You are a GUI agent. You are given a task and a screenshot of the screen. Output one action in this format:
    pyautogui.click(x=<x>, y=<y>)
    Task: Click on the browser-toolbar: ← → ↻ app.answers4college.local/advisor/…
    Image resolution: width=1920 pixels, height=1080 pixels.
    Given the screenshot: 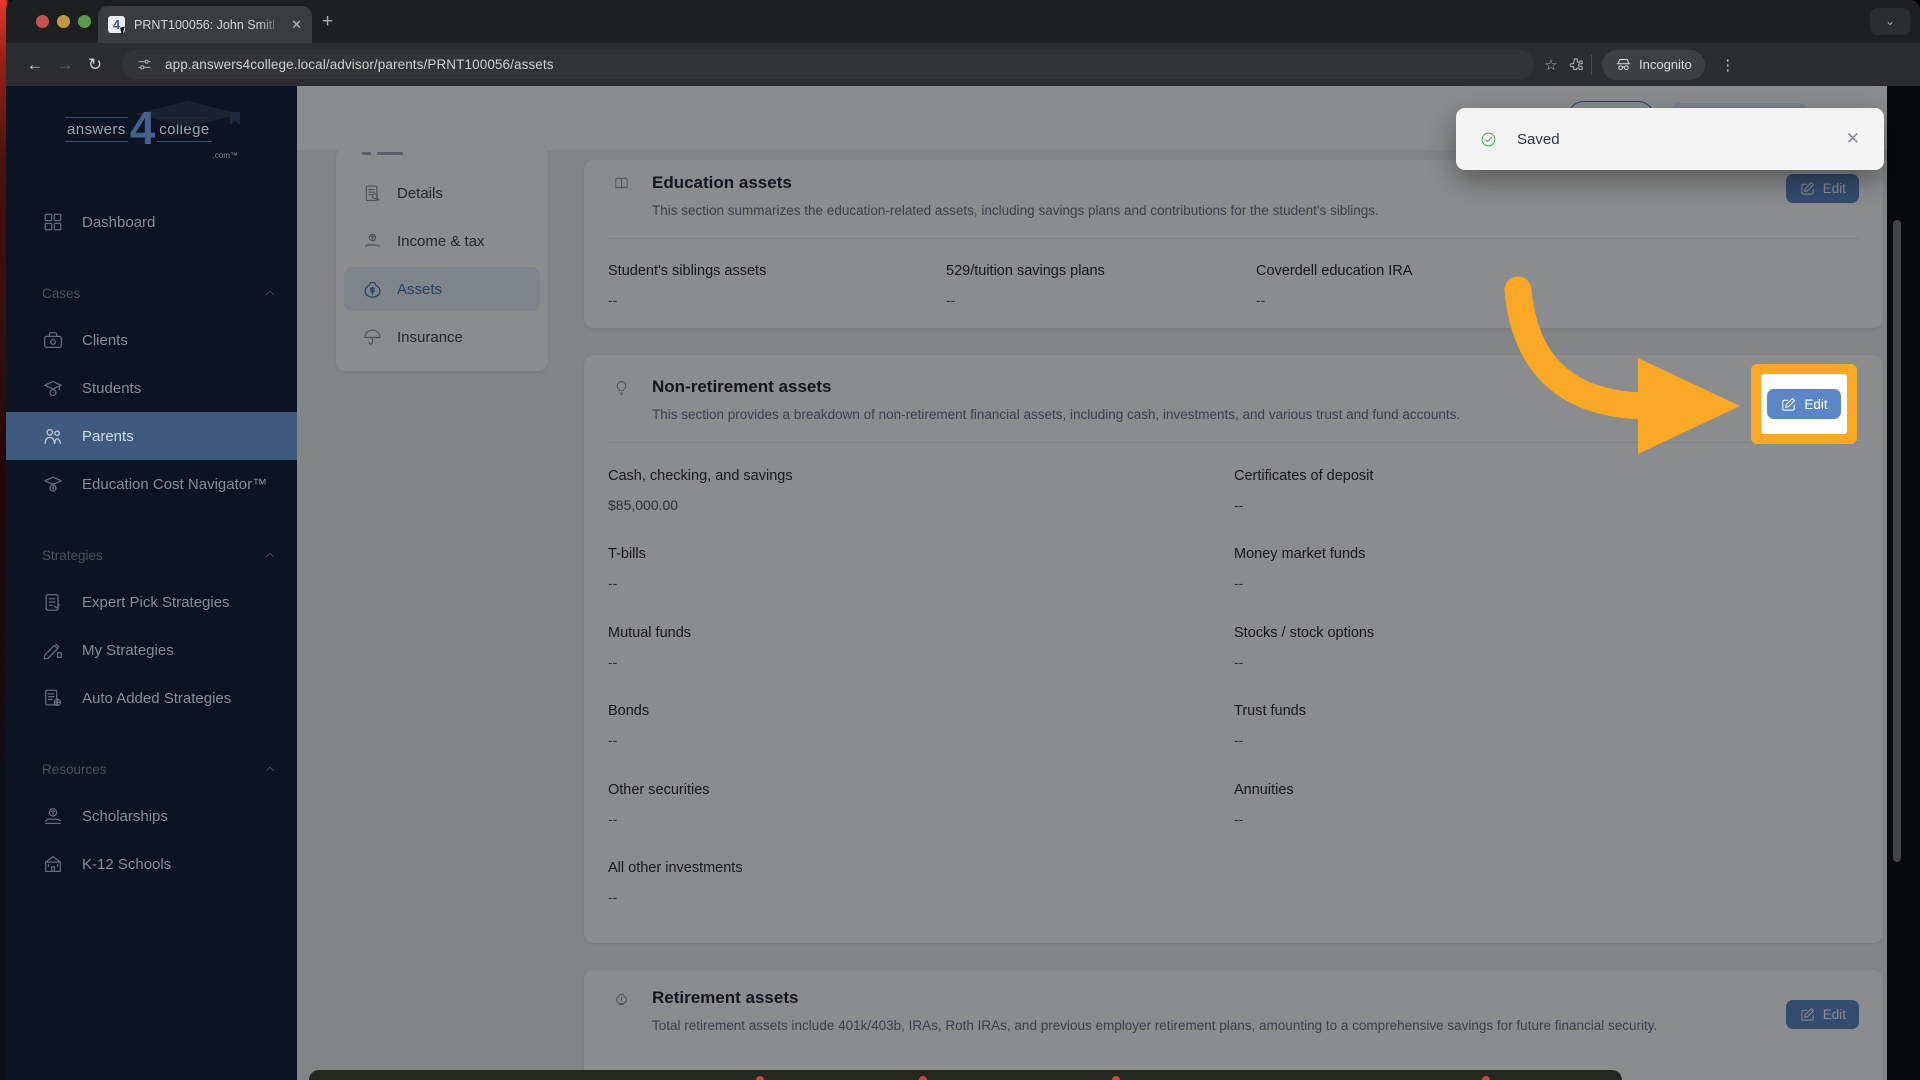 What is the action you would take?
    pyautogui.click(x=963, y=64)
    